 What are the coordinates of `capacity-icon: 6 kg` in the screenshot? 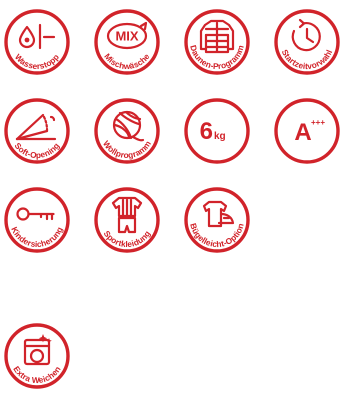 It's located at (217, 131).